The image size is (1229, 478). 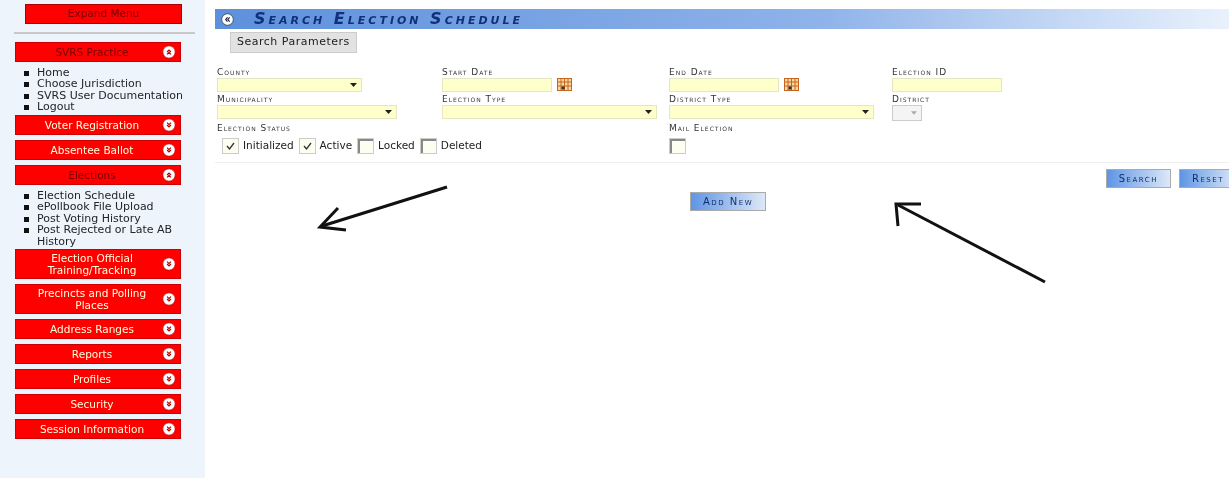 I want to click on text-field, so click(x=947, y=84).